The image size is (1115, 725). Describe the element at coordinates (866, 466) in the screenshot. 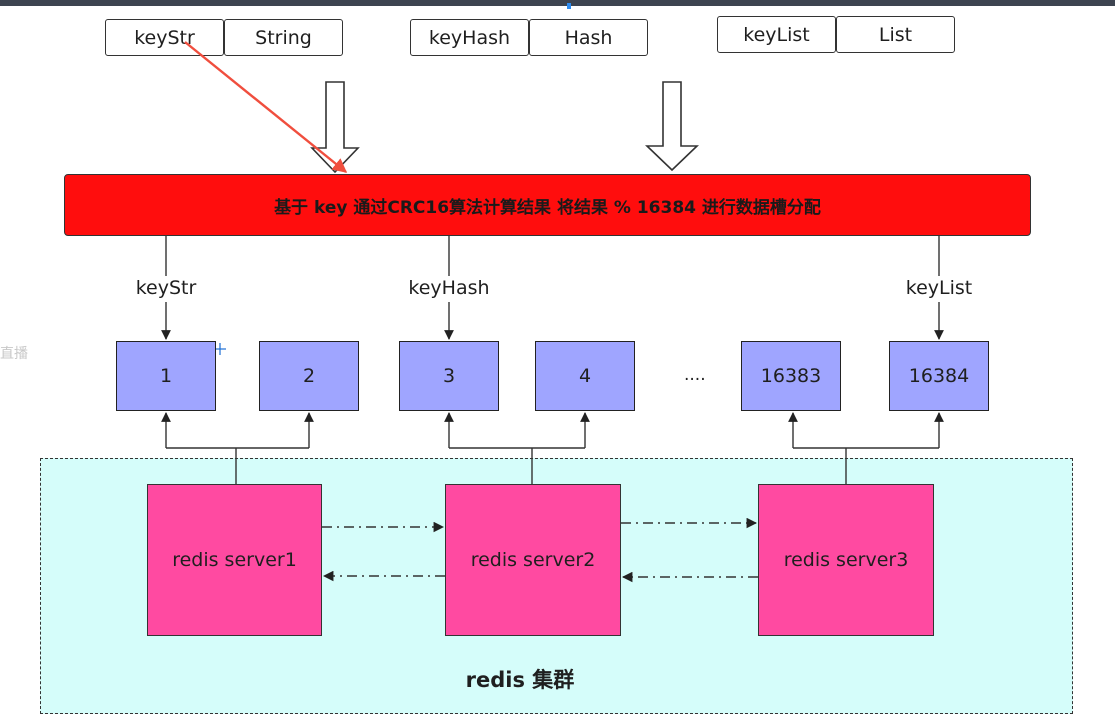

I see `server3-slot-bracket` at that location.